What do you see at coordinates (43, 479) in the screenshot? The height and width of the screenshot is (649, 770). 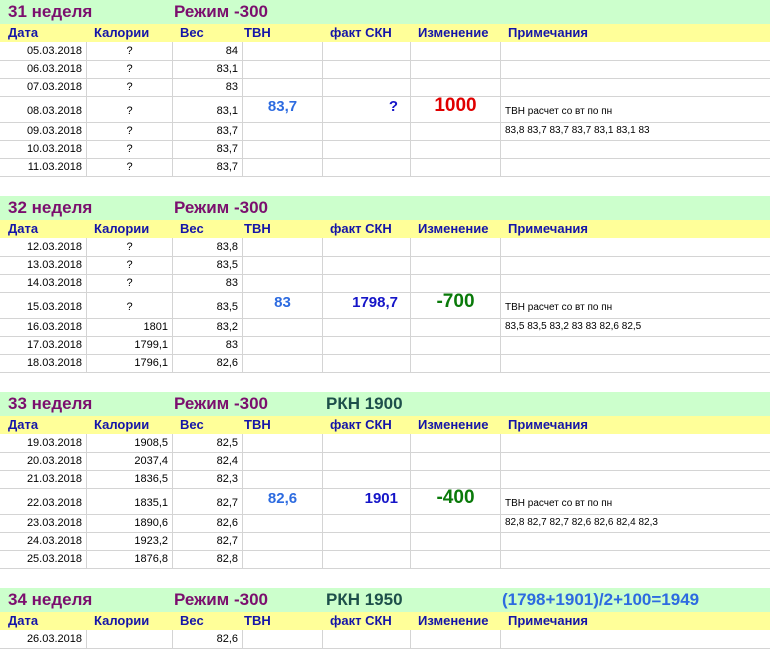 I see `date-cell: 21.03.2018` at bounding box center [43, 479].